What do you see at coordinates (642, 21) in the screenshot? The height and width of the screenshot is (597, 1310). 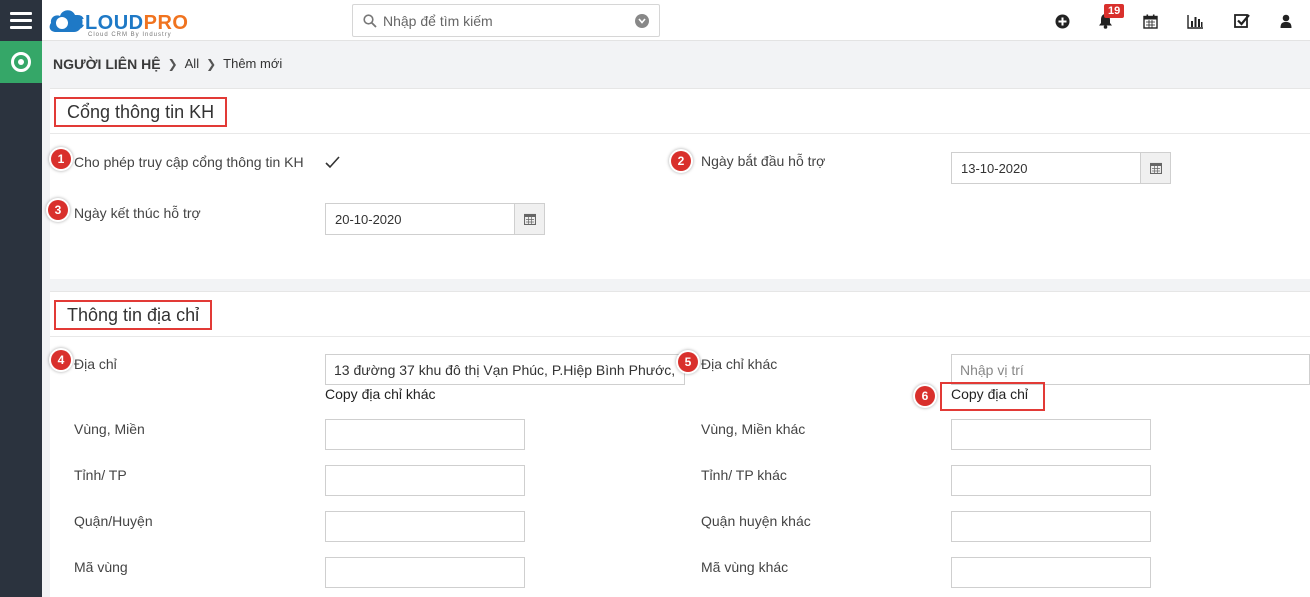 I see `search-dropdown-icon` at bounding box center [642, 21].